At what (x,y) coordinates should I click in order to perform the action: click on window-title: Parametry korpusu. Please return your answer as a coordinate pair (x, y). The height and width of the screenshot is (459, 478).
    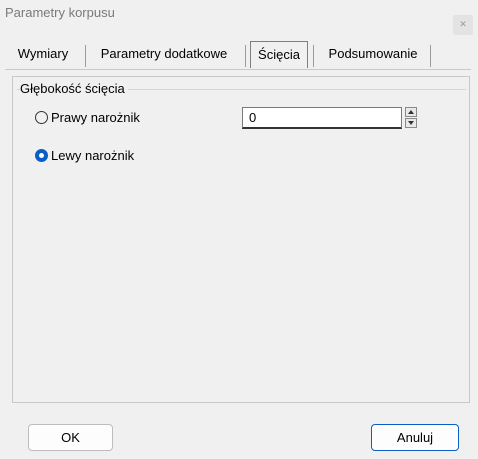
    Looking at the image, I should click on (60, 12).